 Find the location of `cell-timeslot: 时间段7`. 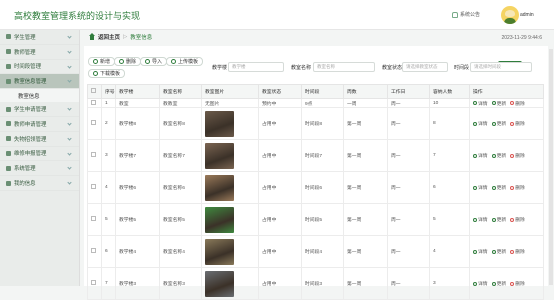

cell-timeslot: 时间段7 is located at coordinates (322, 155).